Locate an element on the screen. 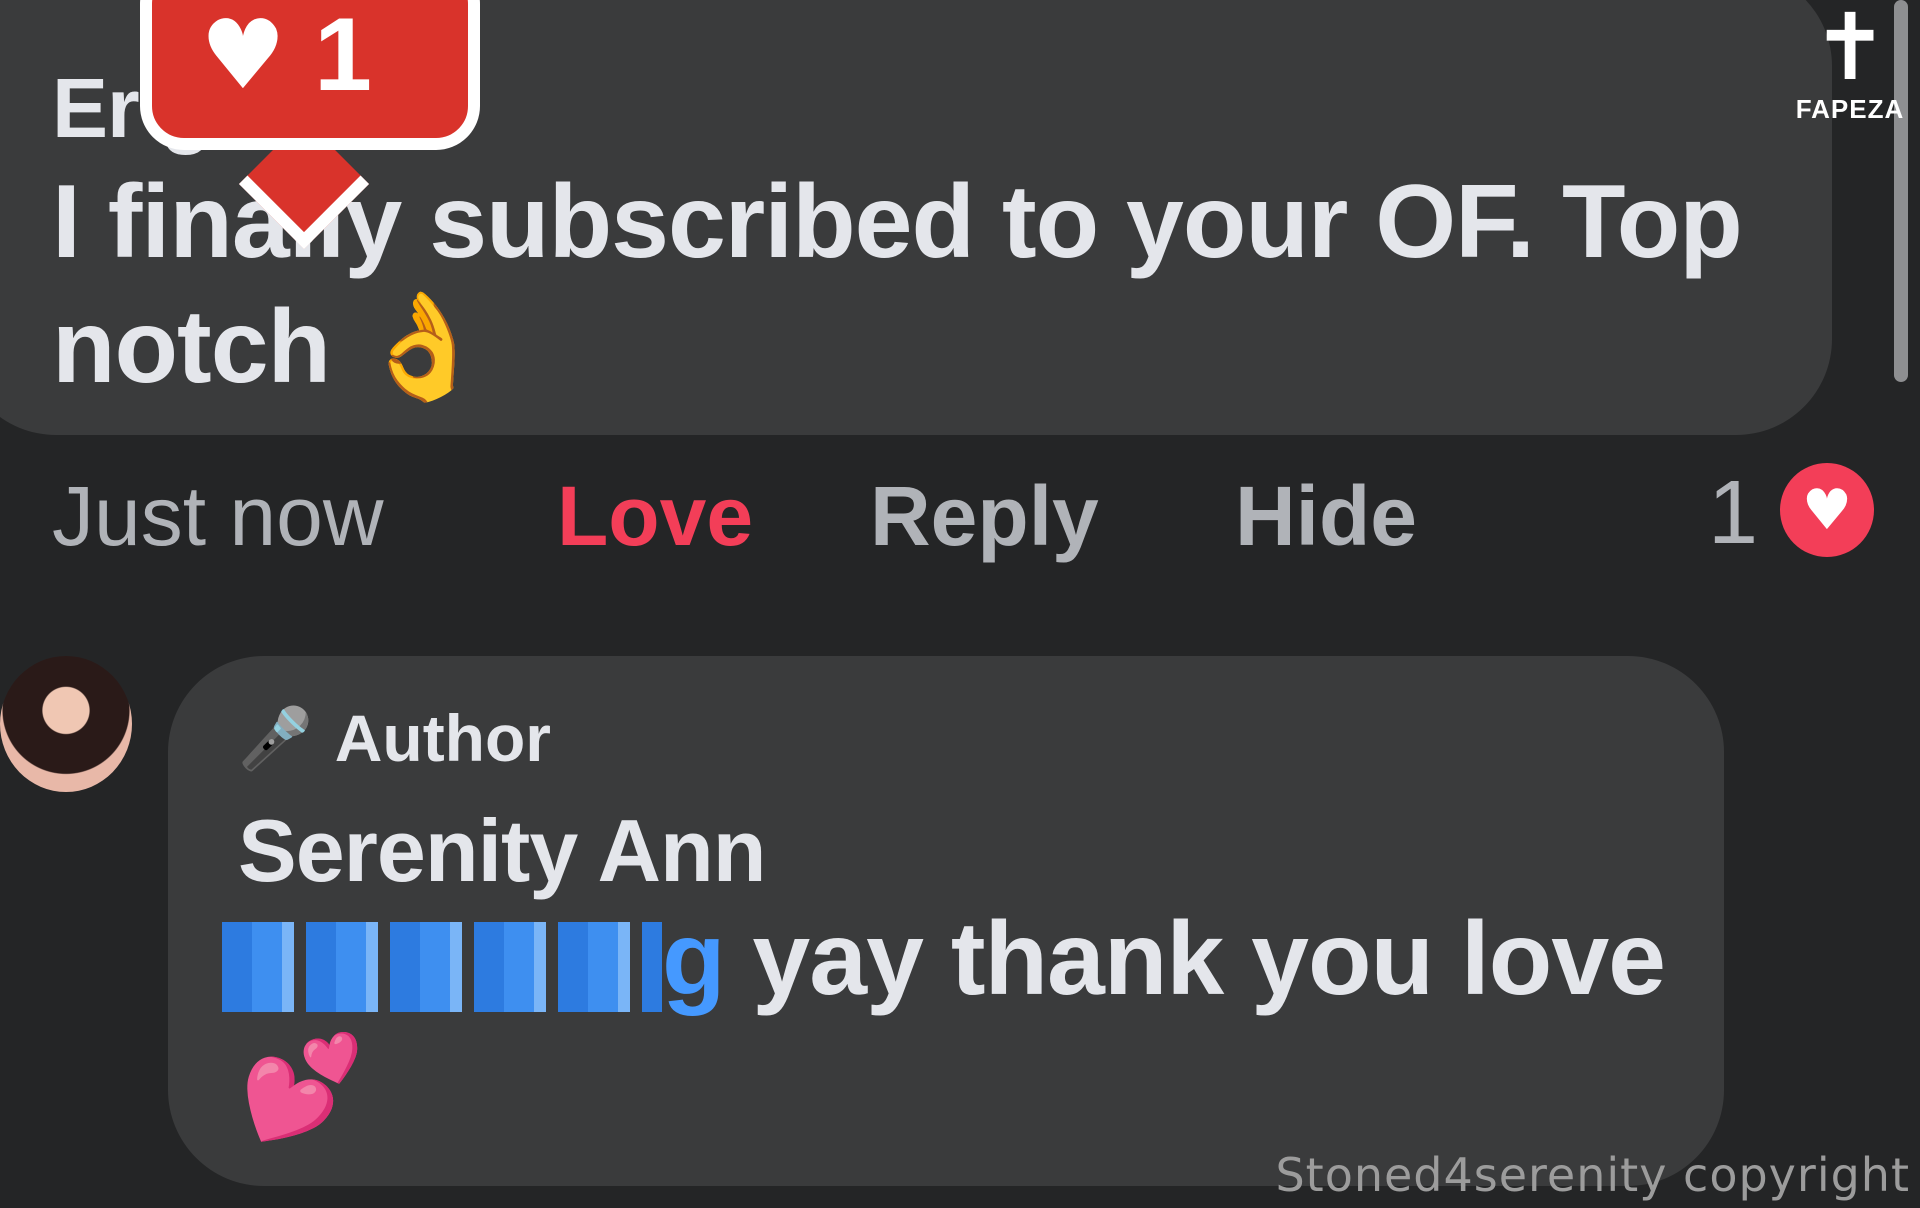 The width and height of the screenshot is (1920, 1208). angel-icon: ✝ is located at coordinates (1850, 50).